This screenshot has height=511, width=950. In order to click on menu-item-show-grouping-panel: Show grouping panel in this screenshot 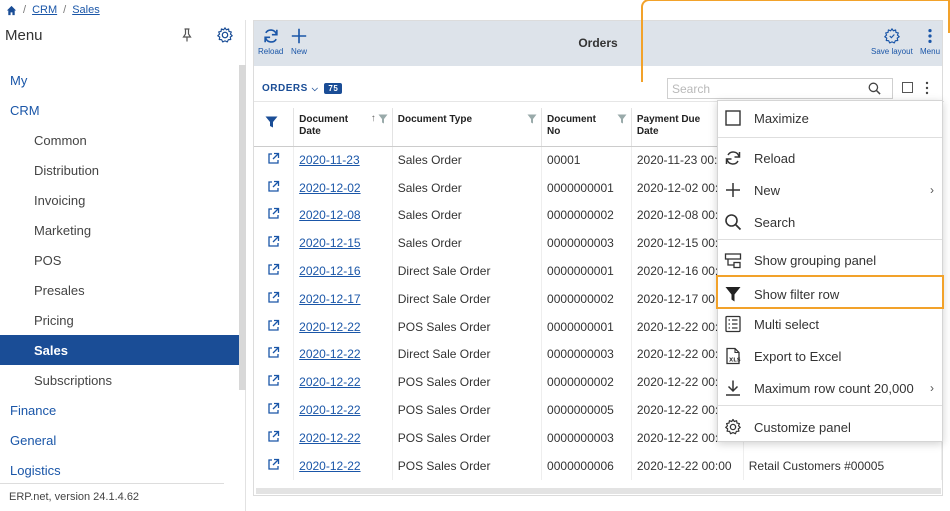, I will do `click(830, 260)`.